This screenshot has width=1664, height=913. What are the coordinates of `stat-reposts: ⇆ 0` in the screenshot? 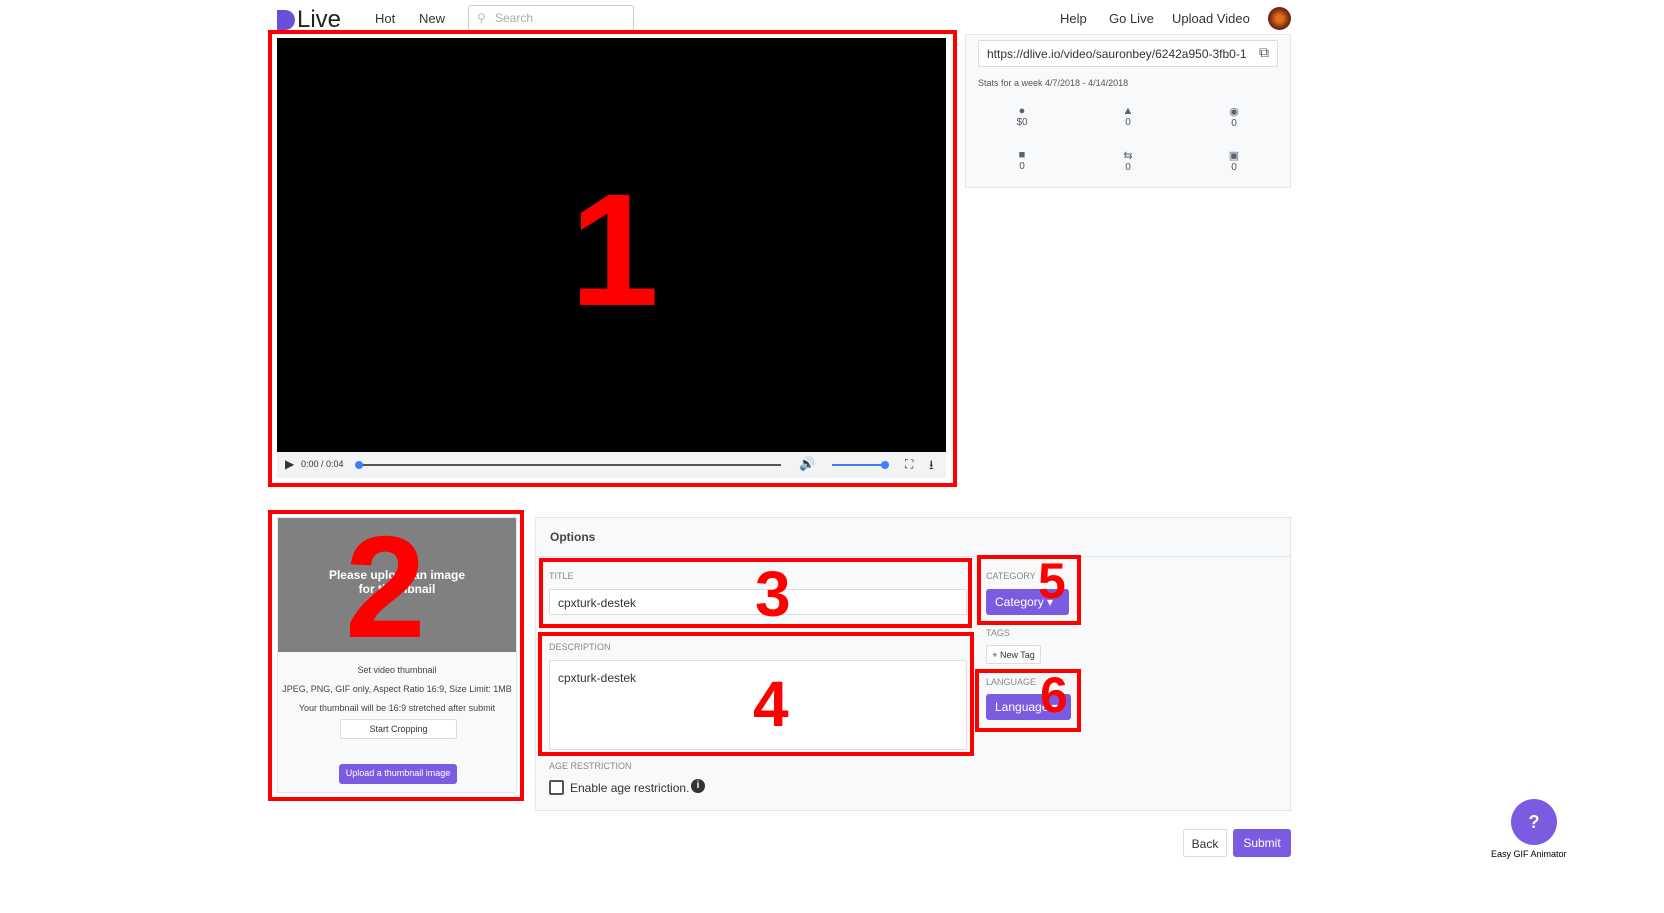 It's located at (1128, 161).